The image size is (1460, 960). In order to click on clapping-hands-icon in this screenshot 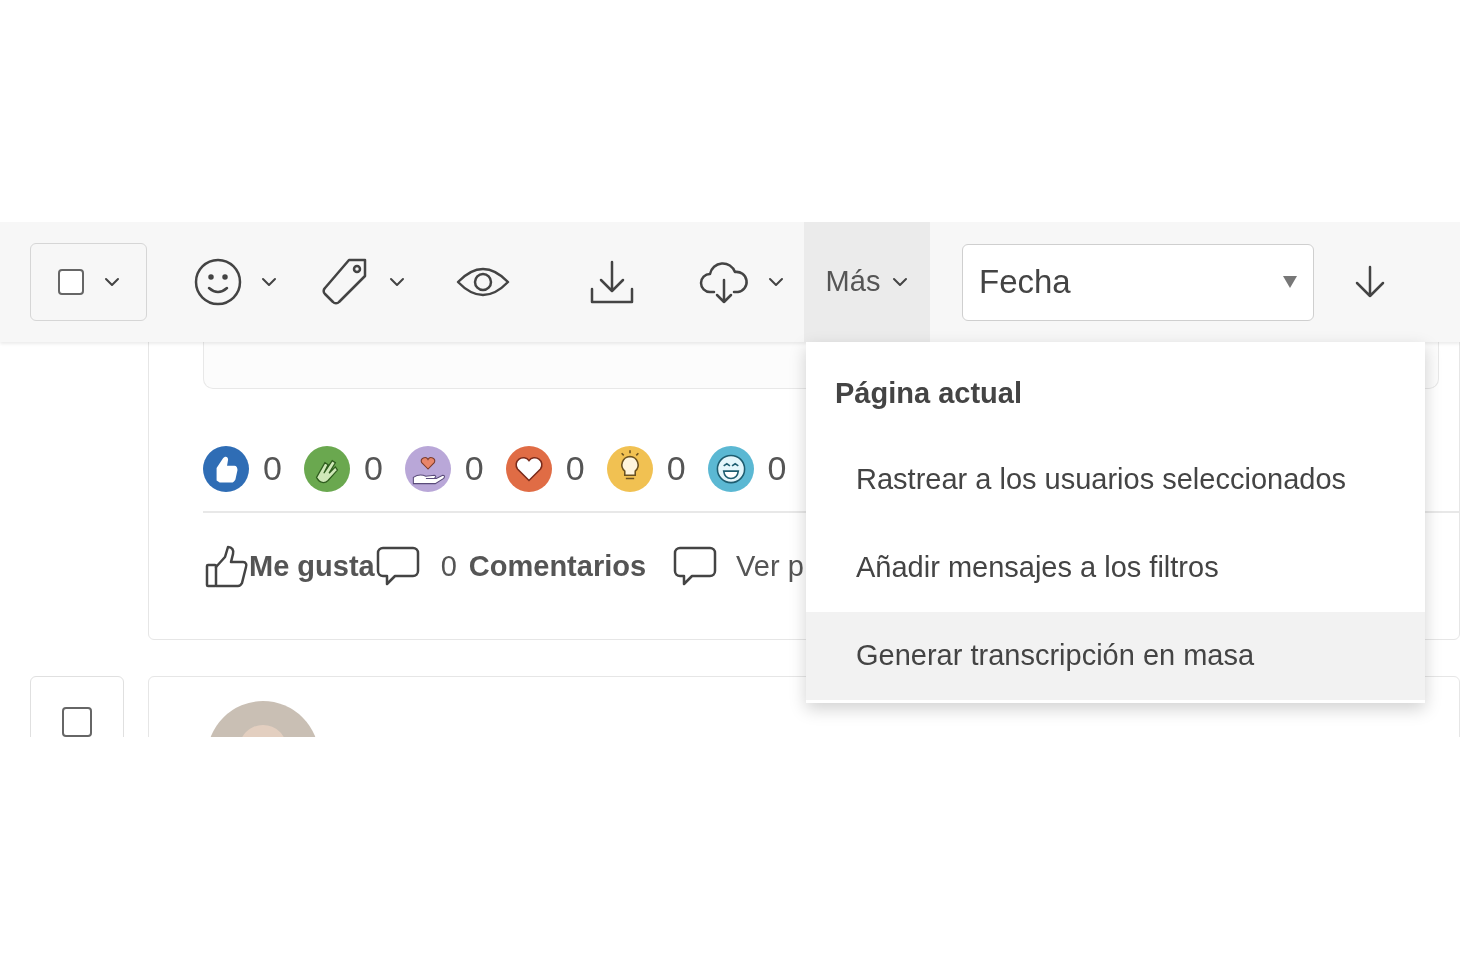, I will do `click(326, 468)`.